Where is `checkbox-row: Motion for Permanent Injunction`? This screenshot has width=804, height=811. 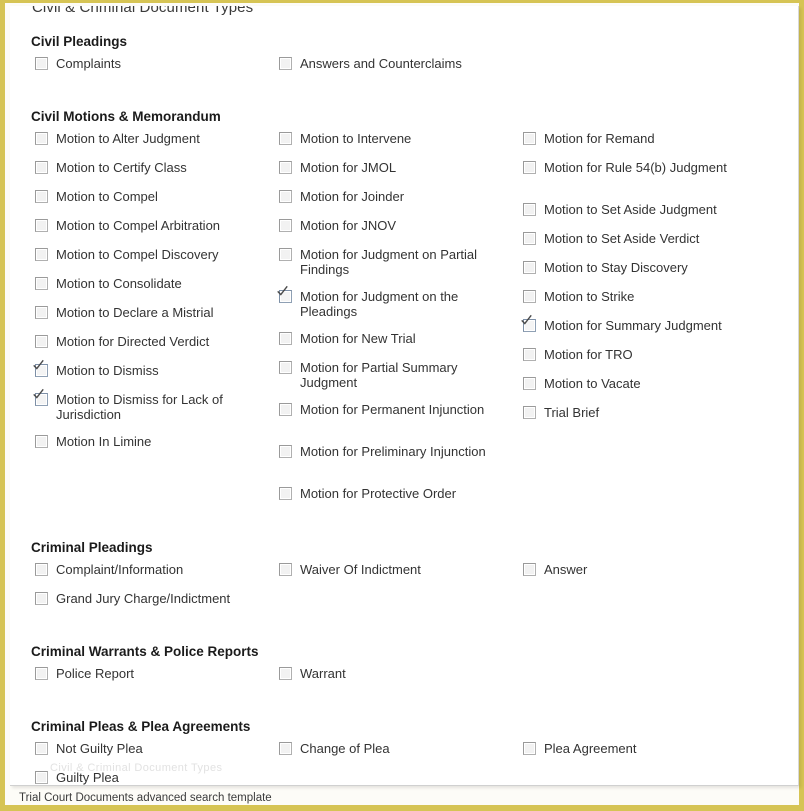
checkbox-row: Motion for Permanent Injunction is located at coordinates (394, 419).